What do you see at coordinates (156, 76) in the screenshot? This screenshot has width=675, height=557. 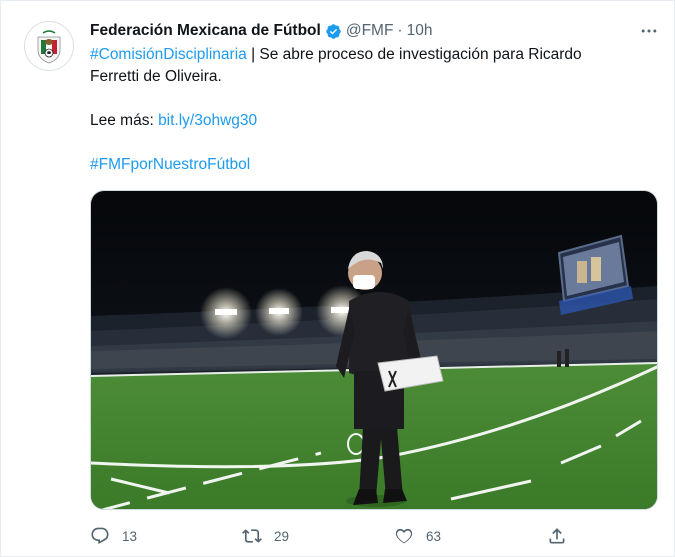 I see `tweet-line-2: Ferretti de Oliveira.` at bounding box center [156, 76].